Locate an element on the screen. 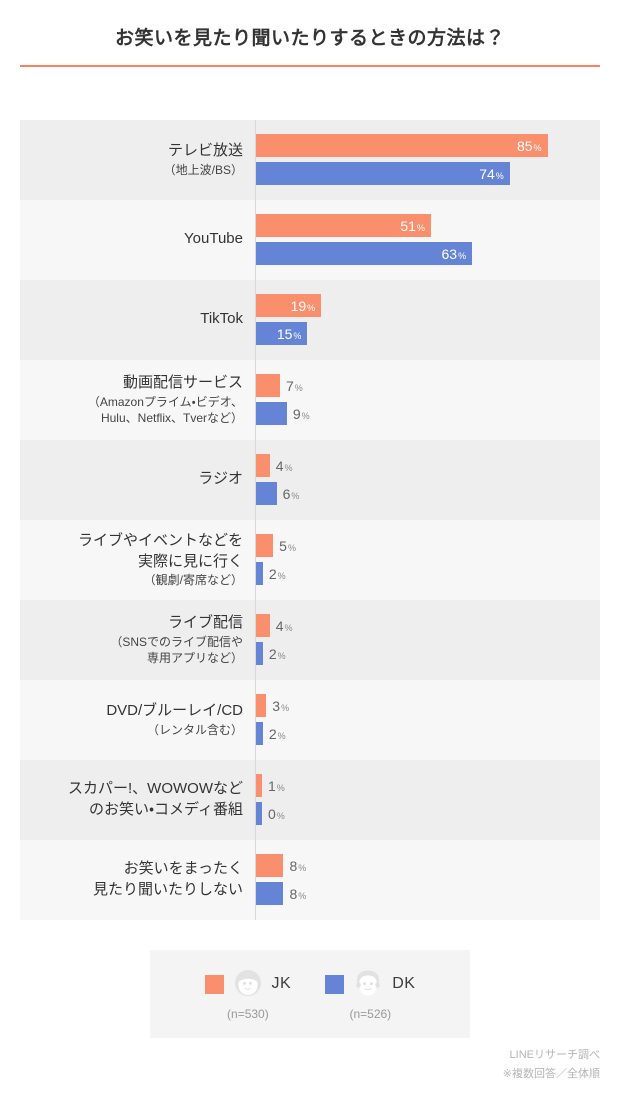 The height and width of the screenshot is (1112, 620). chart-row-bars: 19% 15% is located at coordinates (427, 320).